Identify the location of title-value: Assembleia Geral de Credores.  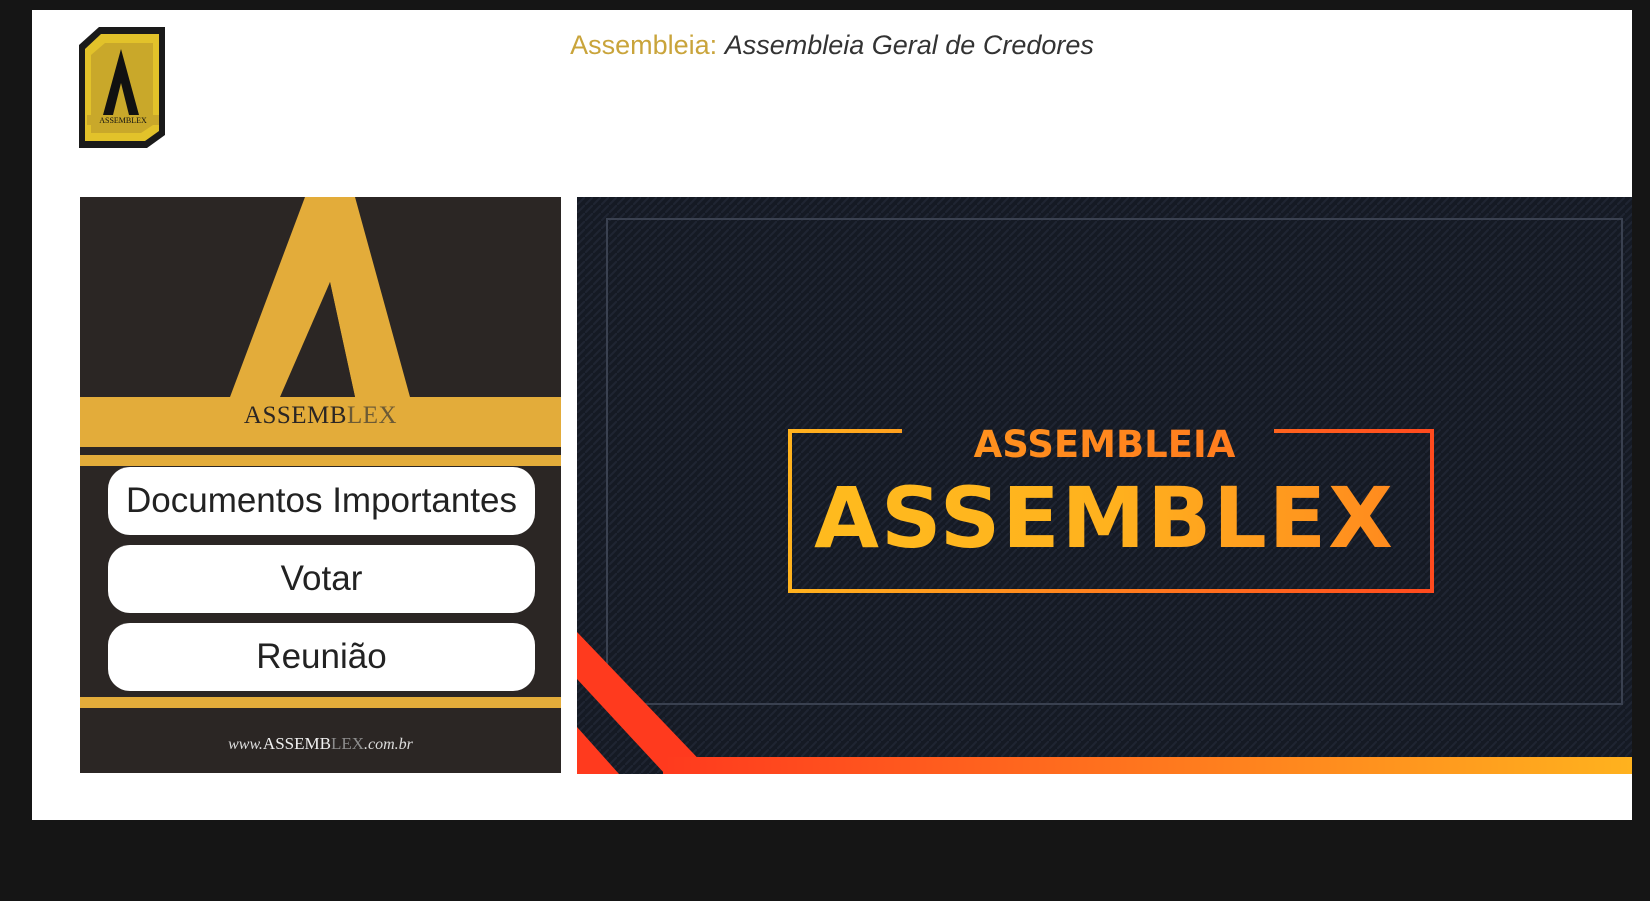
(909, 45).